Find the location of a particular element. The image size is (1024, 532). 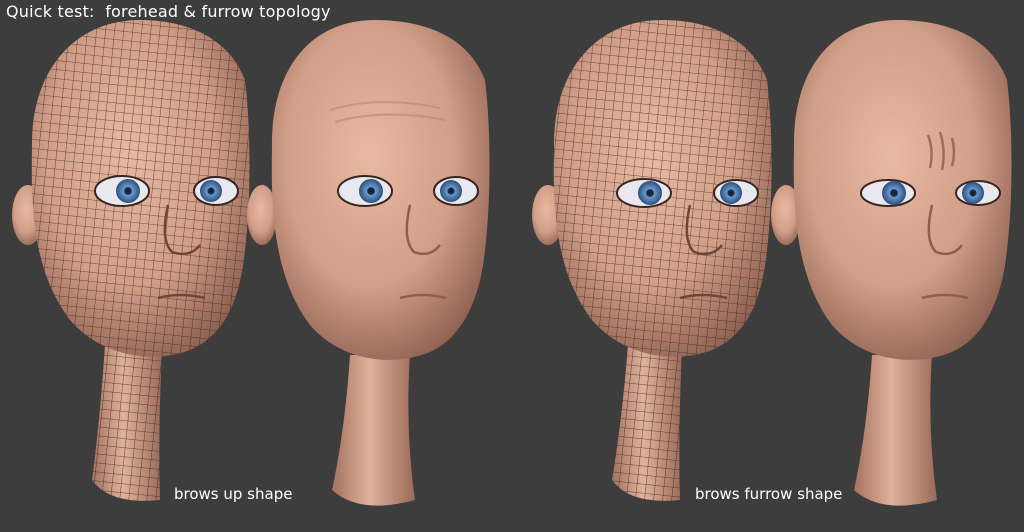

caption-brows-up: brows up shape is located at coordinates (233, 494).